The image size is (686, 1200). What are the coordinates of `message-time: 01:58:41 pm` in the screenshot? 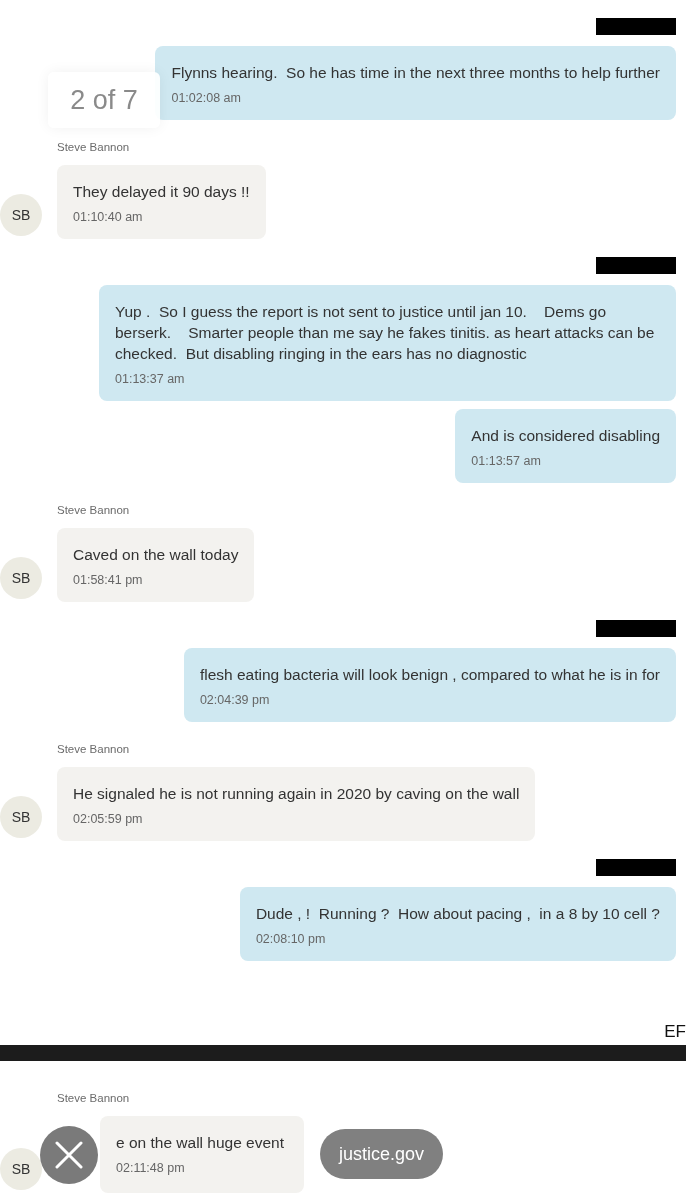 It's located at (108, 580).